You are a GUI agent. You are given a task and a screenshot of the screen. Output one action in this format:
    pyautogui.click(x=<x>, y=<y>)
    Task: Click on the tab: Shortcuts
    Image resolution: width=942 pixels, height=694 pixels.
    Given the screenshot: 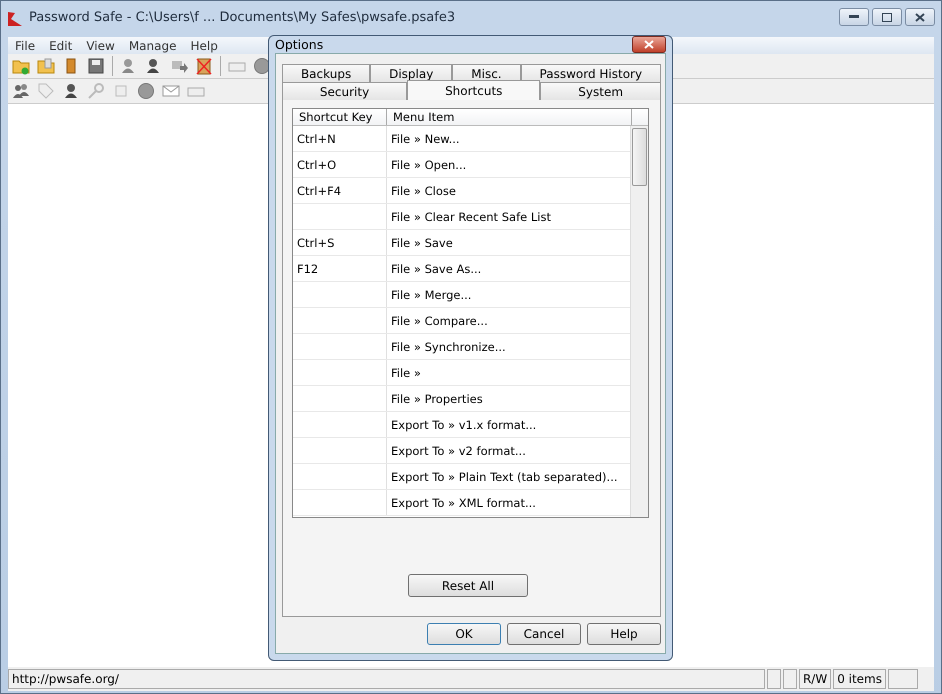 What is the action you would take?
    pyautogui.click(x=473, y=90)
    